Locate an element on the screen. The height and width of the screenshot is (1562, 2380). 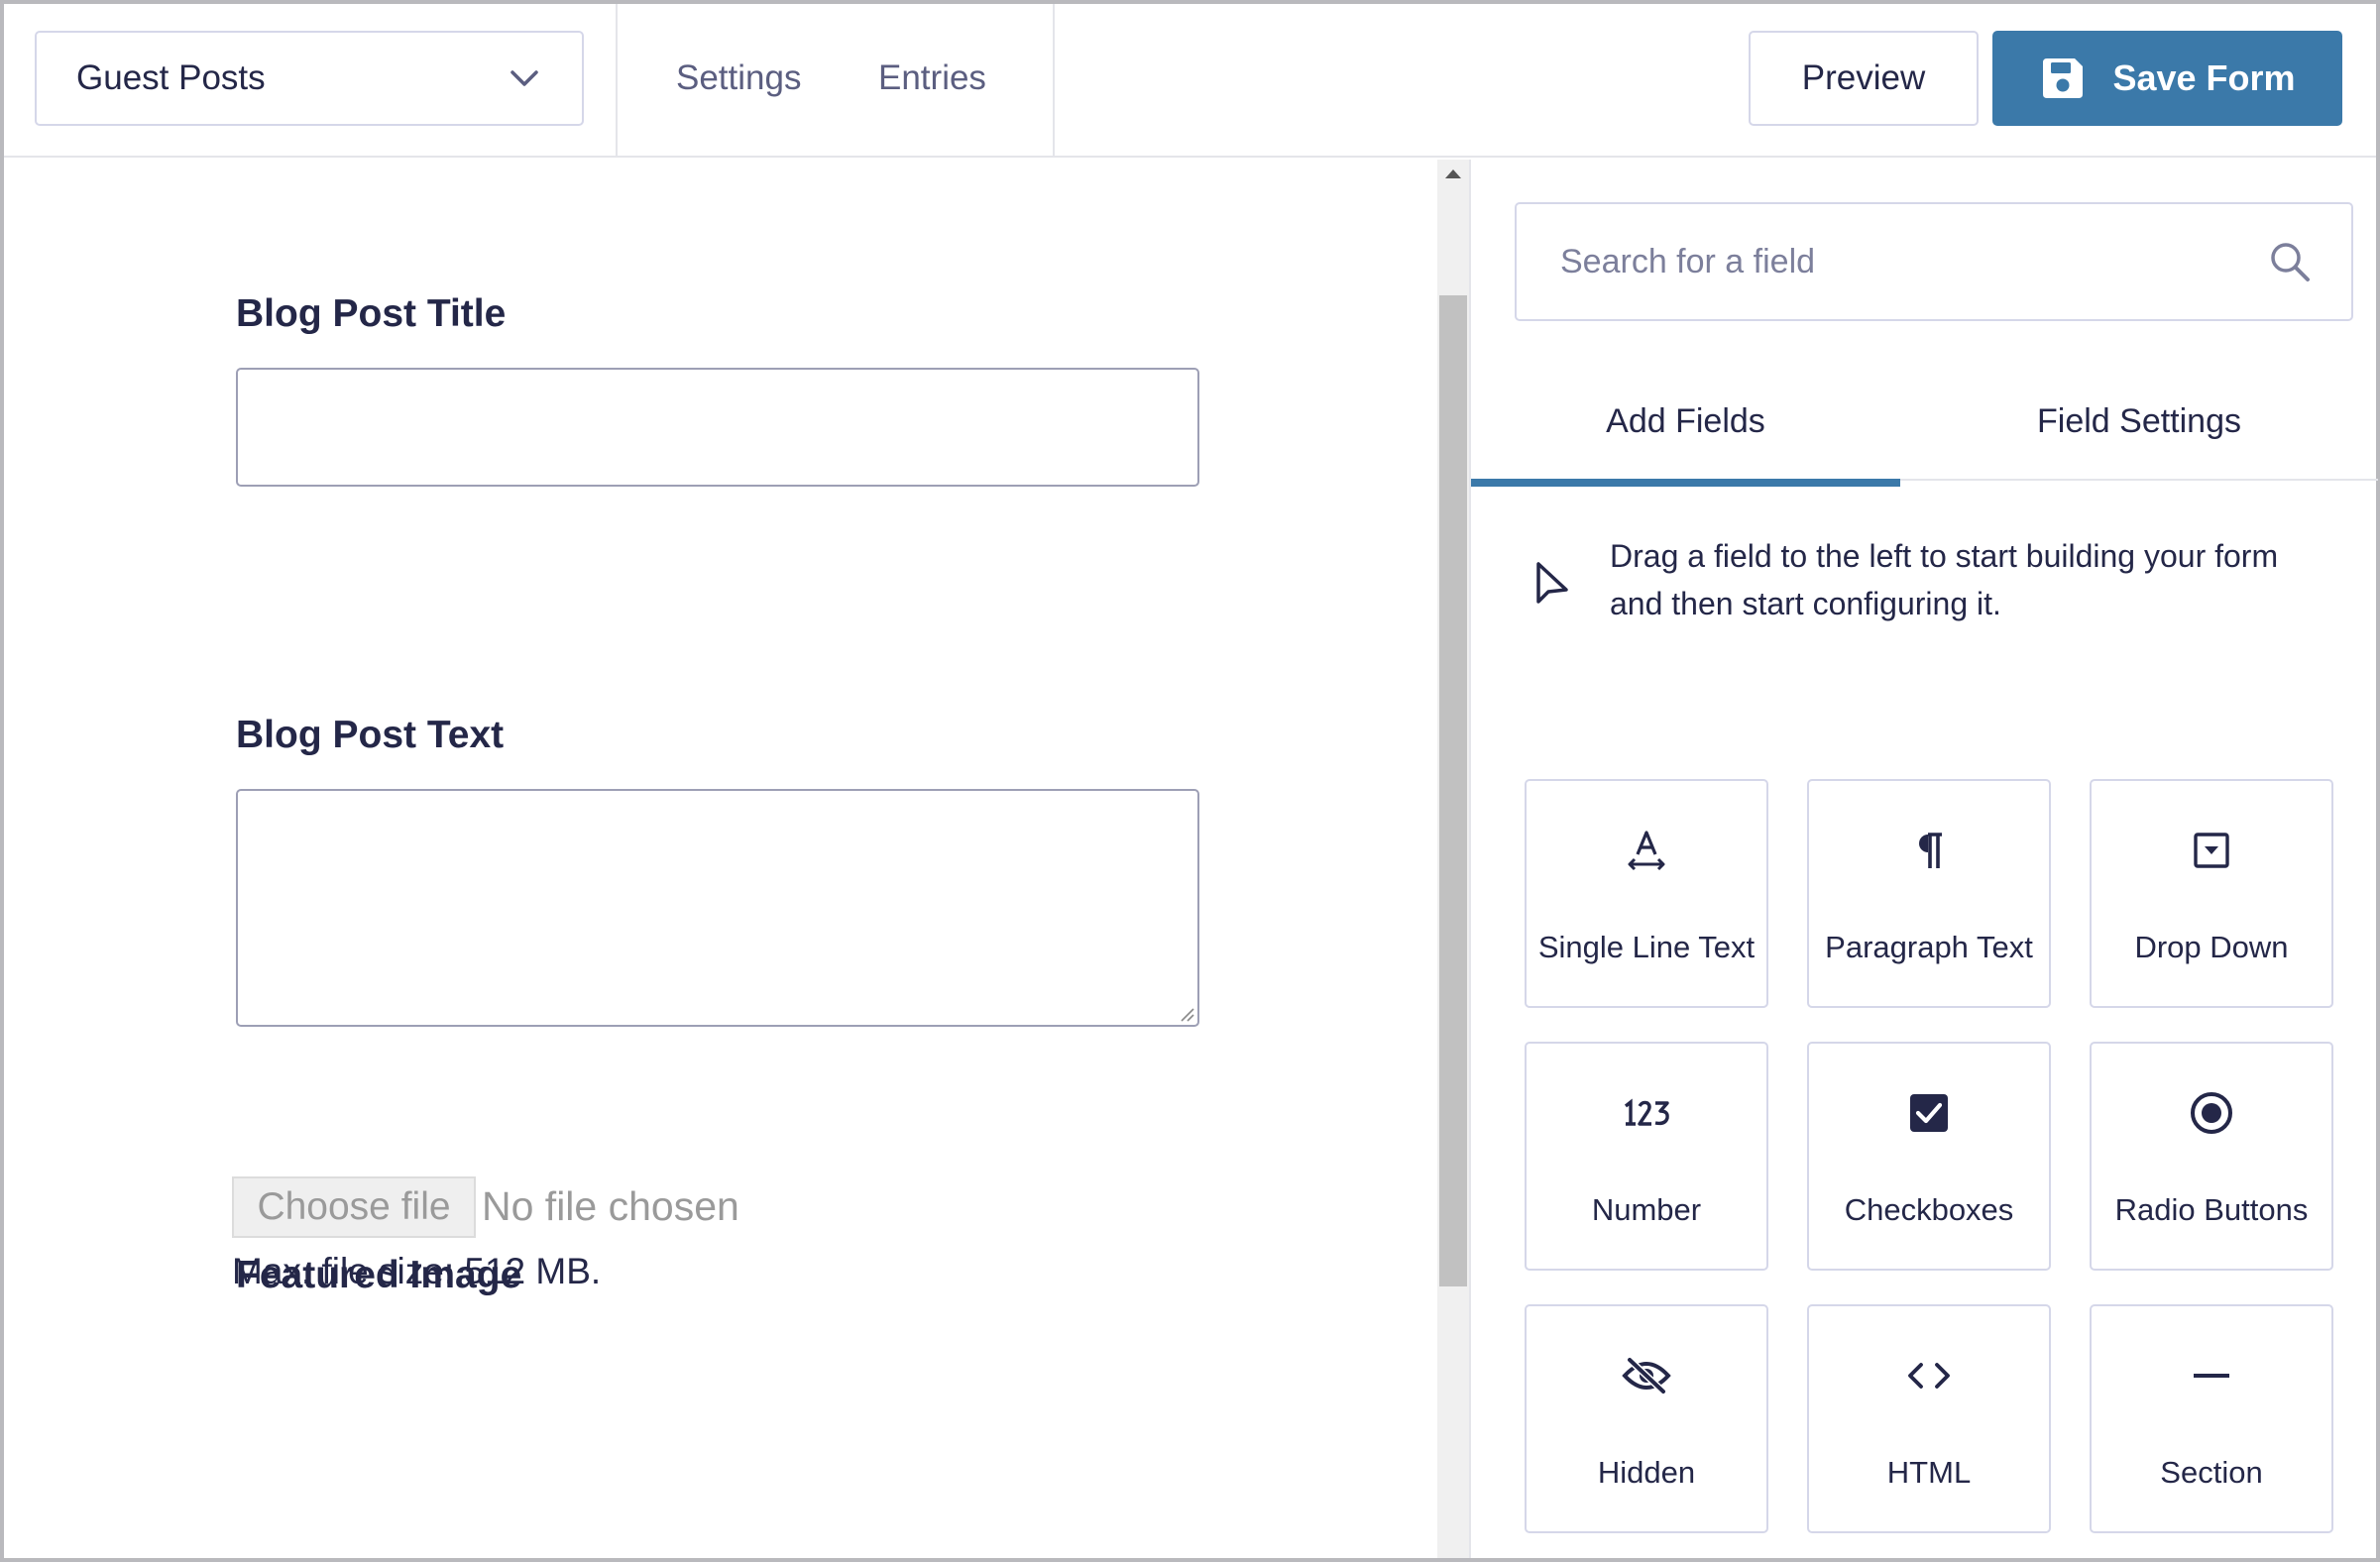
preview-button: Preview is located at coordinates (1864, 78).